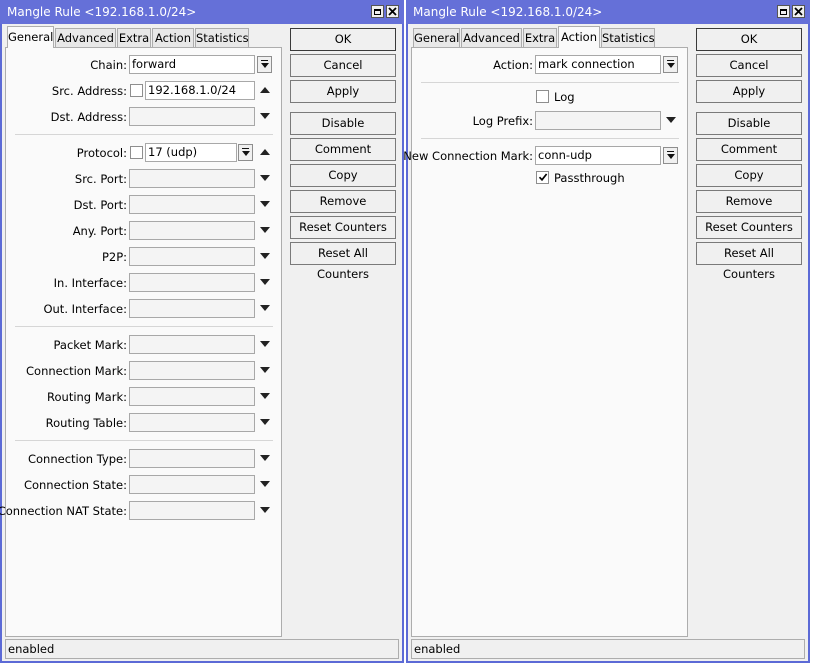 The image size is (813, 663). I want to click on dst-port-input, so click(192, 204).